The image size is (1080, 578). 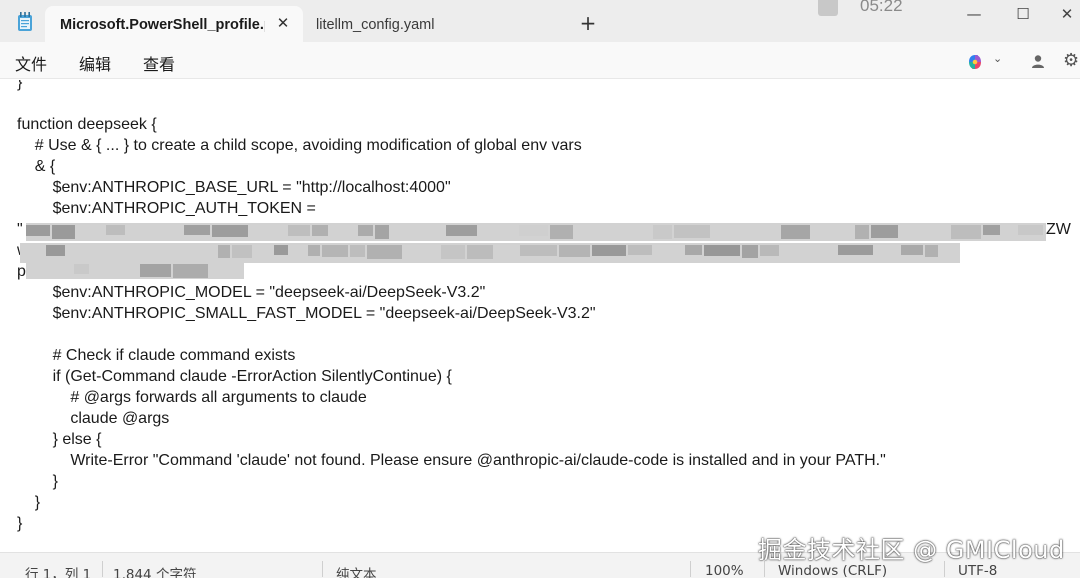 I want to click on tab-label: litellm_config.yaml, so click(x=375, y=25).